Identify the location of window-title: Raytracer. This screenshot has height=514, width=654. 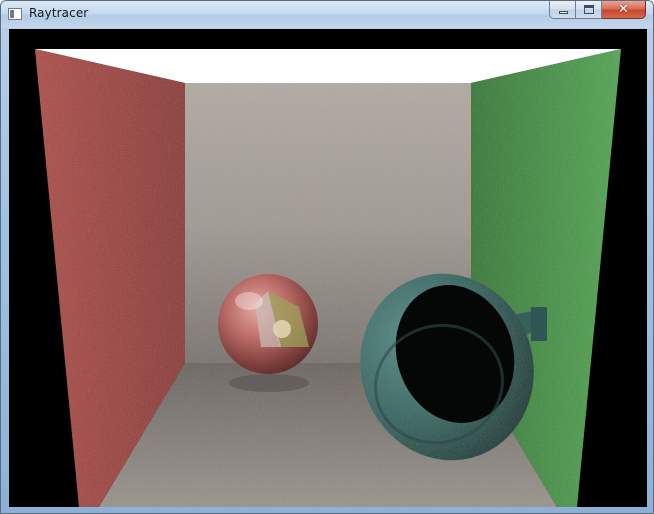
(59, 13).